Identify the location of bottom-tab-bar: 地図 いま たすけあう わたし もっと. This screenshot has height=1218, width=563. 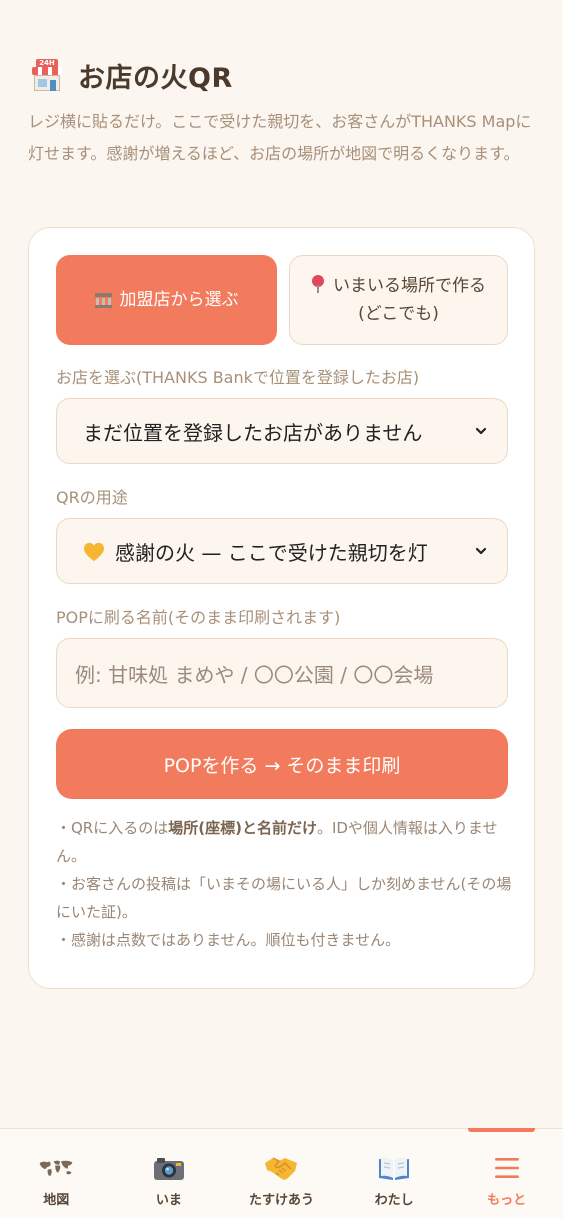
(281, 1173).